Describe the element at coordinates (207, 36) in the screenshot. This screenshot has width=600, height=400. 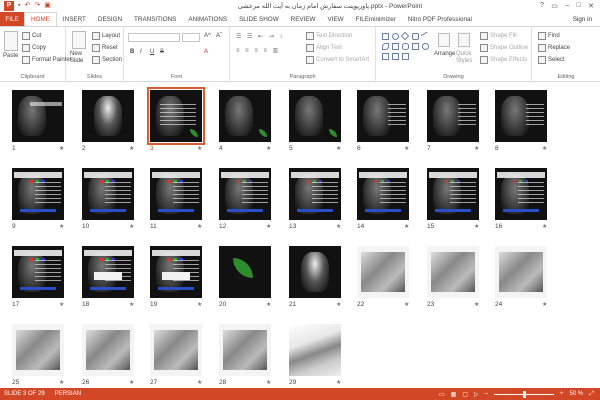
I see `grow-font-icon: A^` at that location.